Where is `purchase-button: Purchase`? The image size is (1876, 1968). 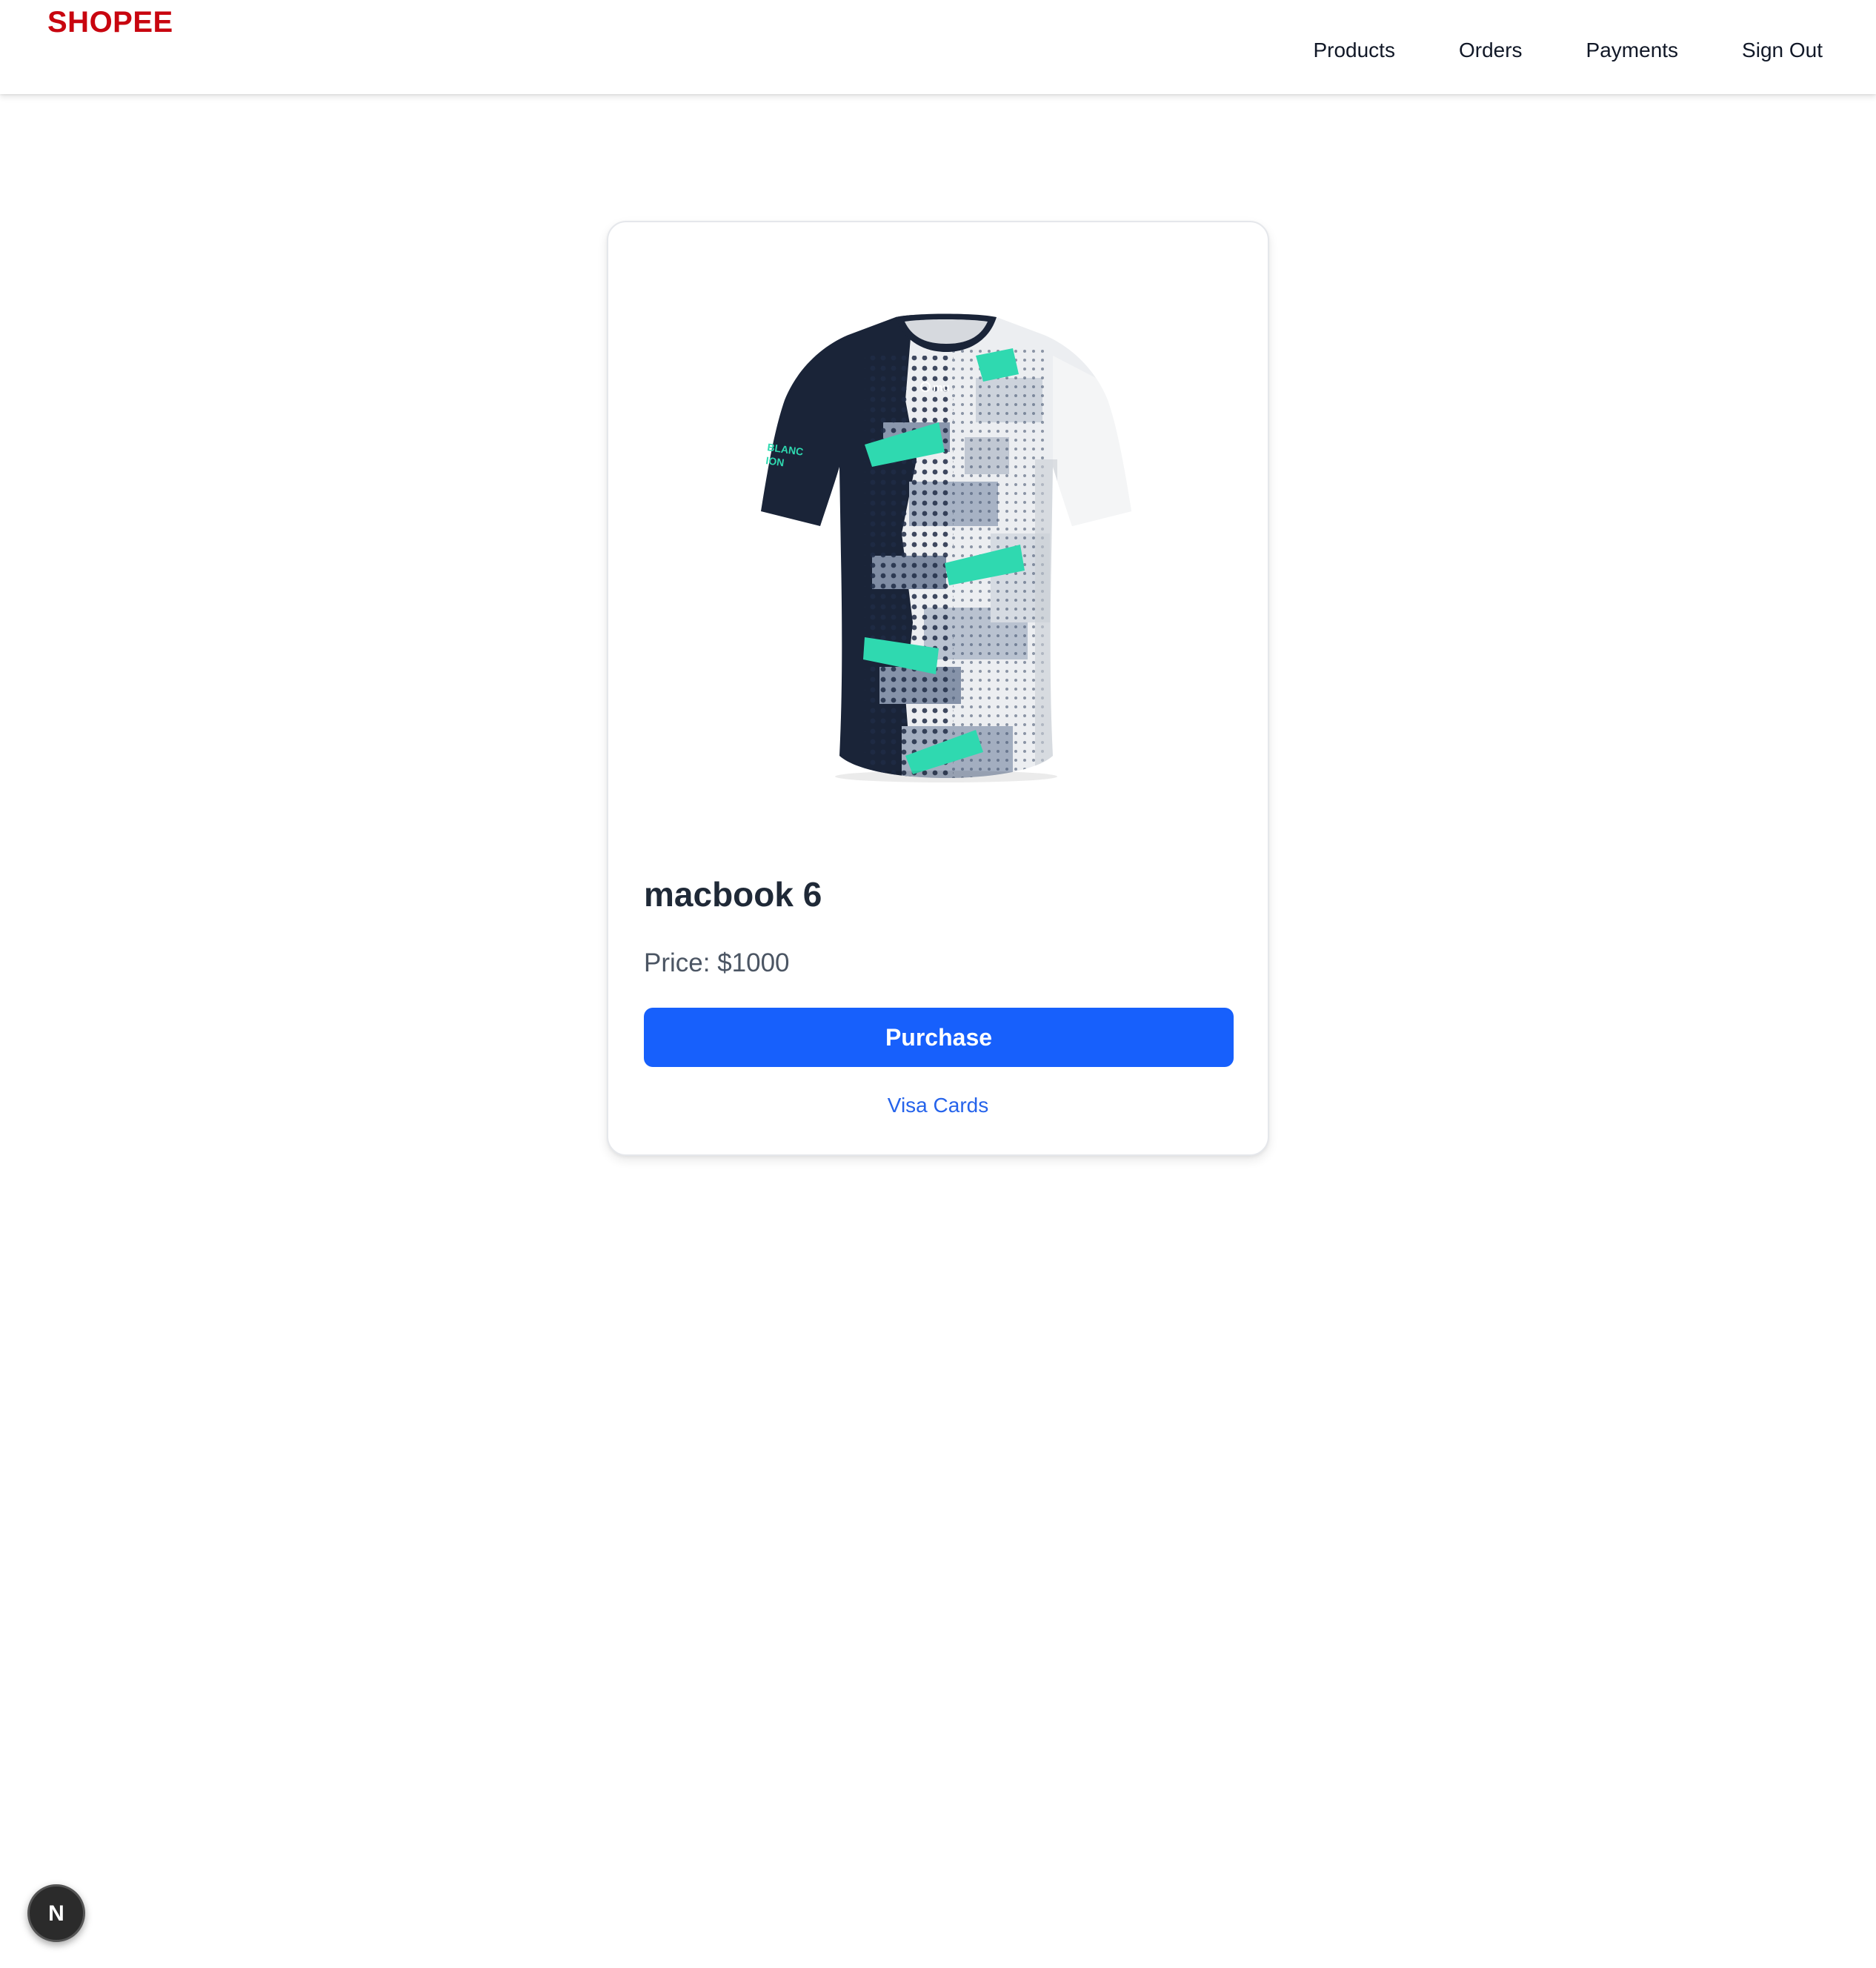
purchase-button: Purchase is located at coordinates (939, 1037).